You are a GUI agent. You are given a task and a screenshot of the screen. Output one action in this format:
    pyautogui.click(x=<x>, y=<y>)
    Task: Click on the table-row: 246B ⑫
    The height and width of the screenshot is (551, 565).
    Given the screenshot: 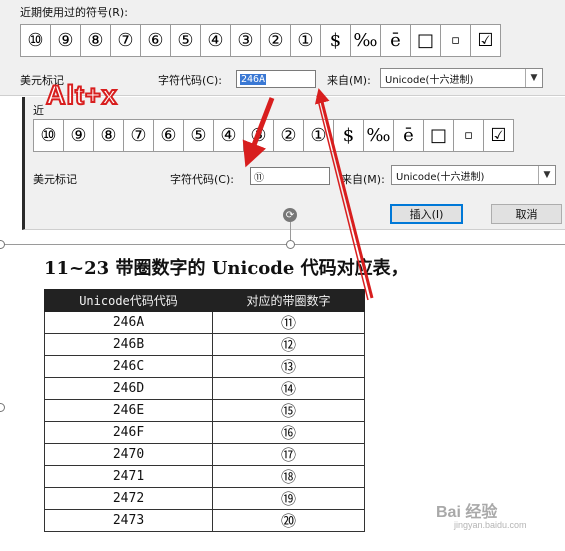 What is the action you would take?
    pyautogui.click(x=204, y=344)
    